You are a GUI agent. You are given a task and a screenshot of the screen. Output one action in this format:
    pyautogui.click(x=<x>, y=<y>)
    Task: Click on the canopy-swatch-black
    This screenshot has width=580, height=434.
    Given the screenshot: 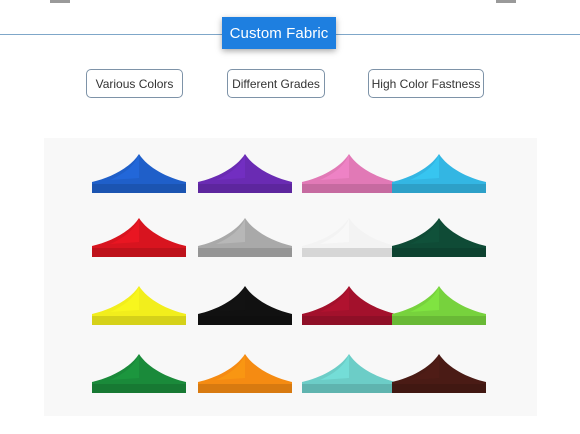 What is the action you would take?
    pyautogui.click(x=245, y=306)
    